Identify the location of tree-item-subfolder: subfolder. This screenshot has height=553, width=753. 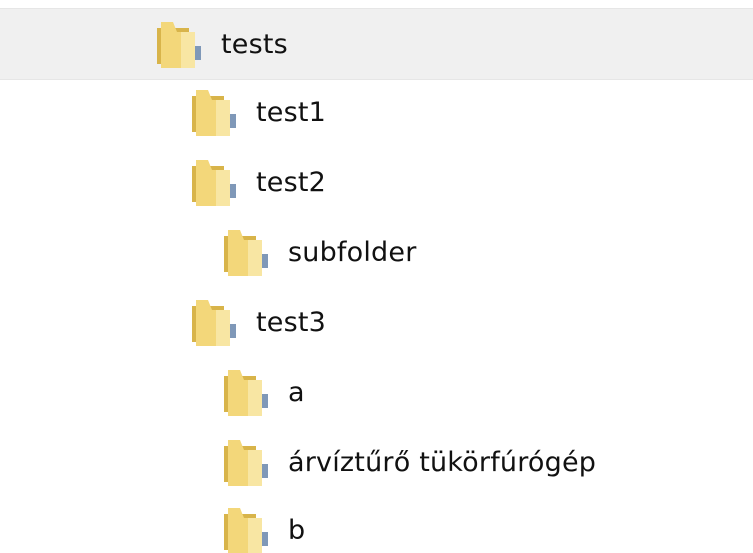
(376, 252).